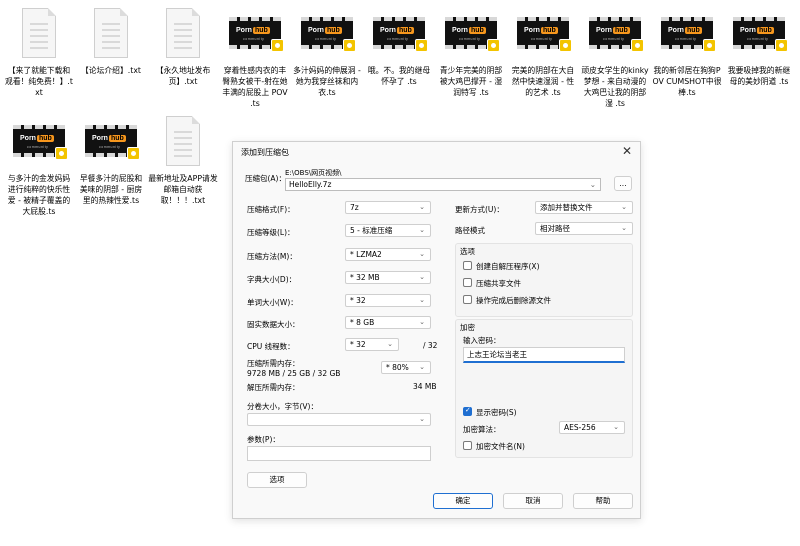 This screenshot has height=546, width=800. I want to click on archive-path: E:\OBS\网页视频\, so click(313, 173).